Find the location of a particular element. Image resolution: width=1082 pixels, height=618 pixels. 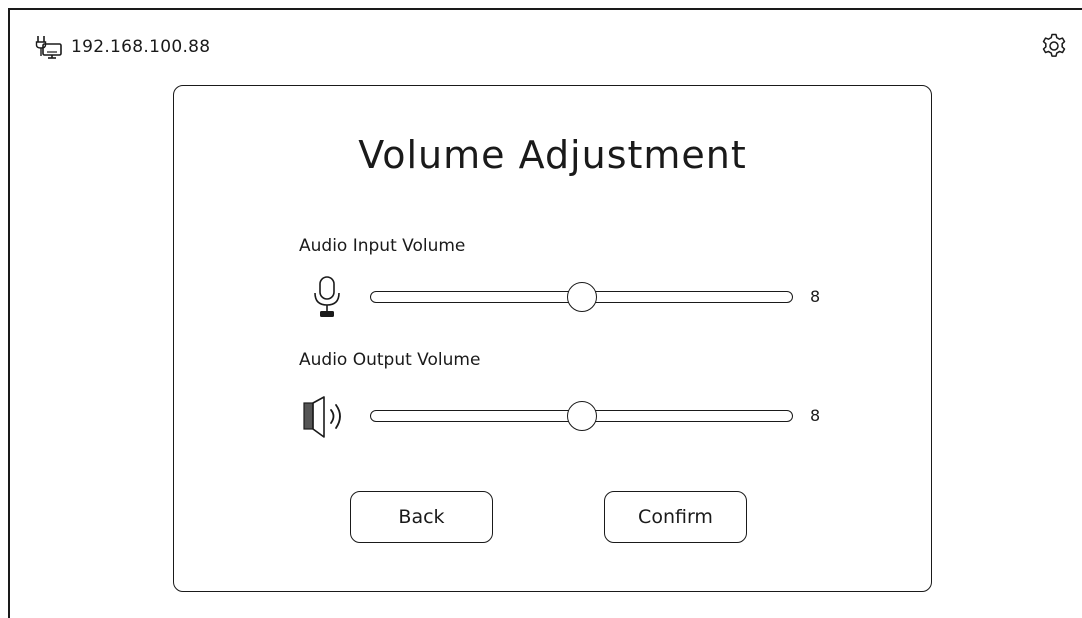

input-volume-thumb is located at coordinates (581, 296).